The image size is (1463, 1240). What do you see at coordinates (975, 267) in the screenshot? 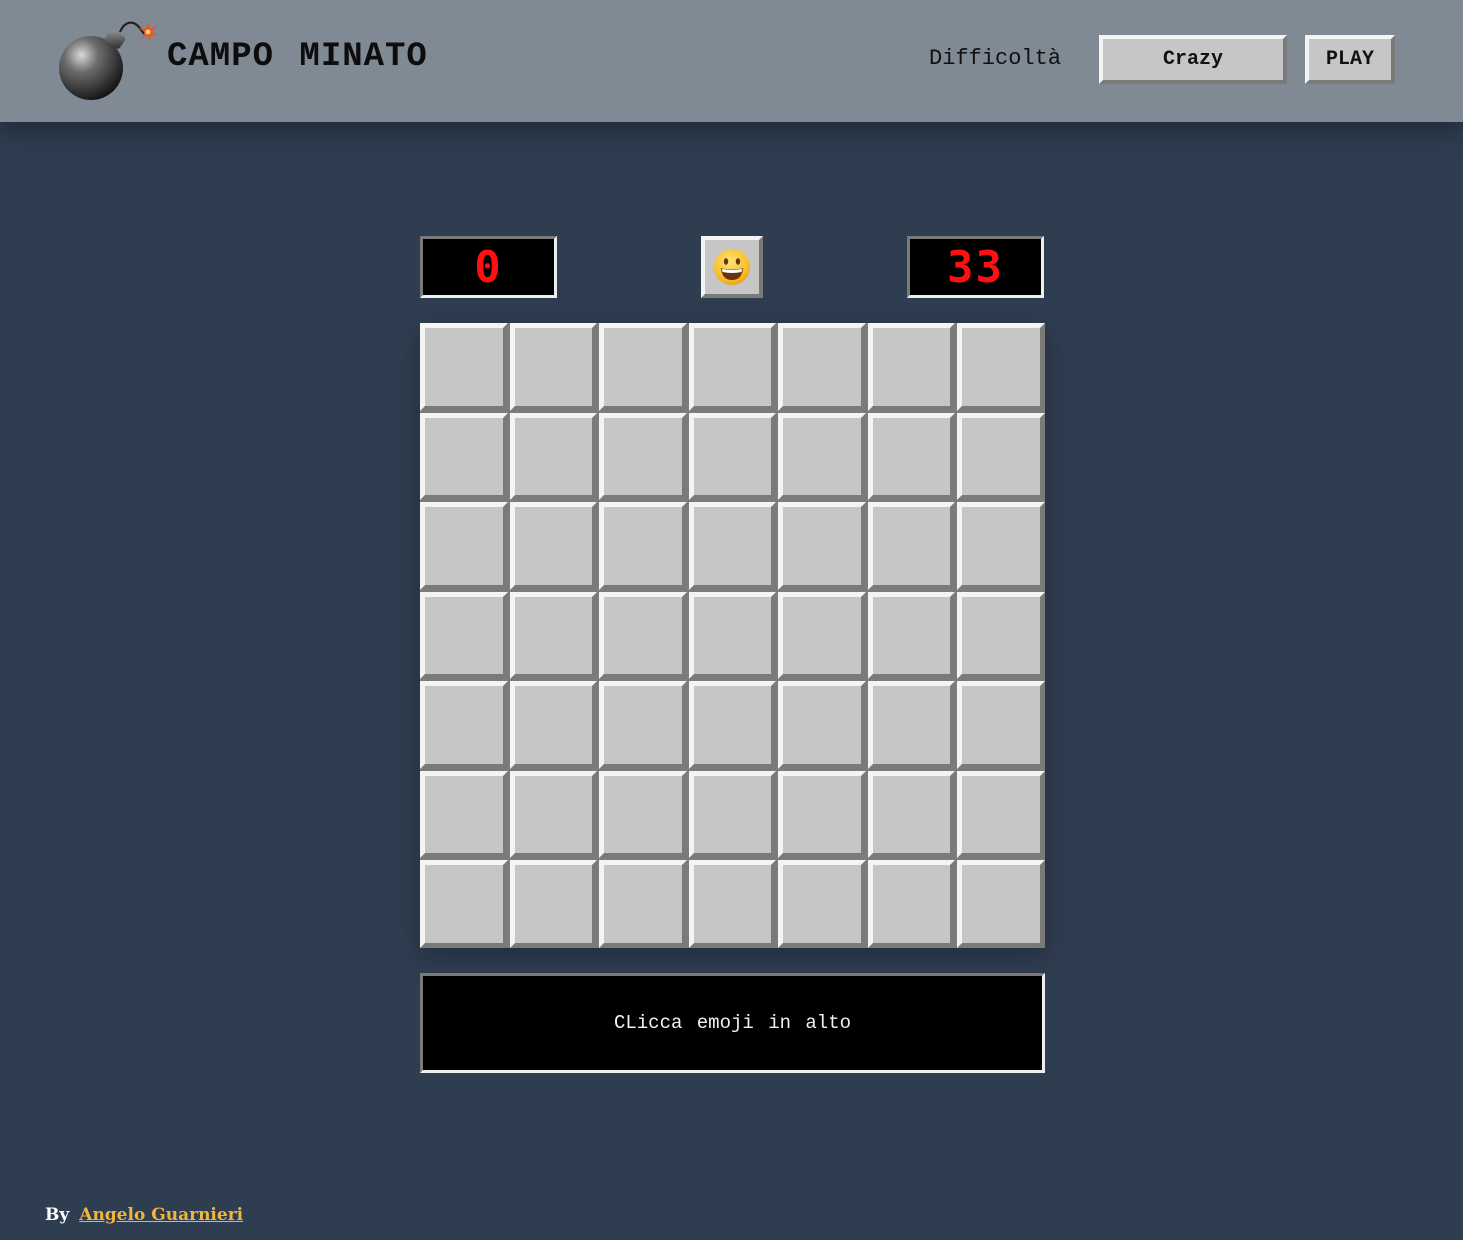
I see `timer: 33` at bounding box center [975, 267].